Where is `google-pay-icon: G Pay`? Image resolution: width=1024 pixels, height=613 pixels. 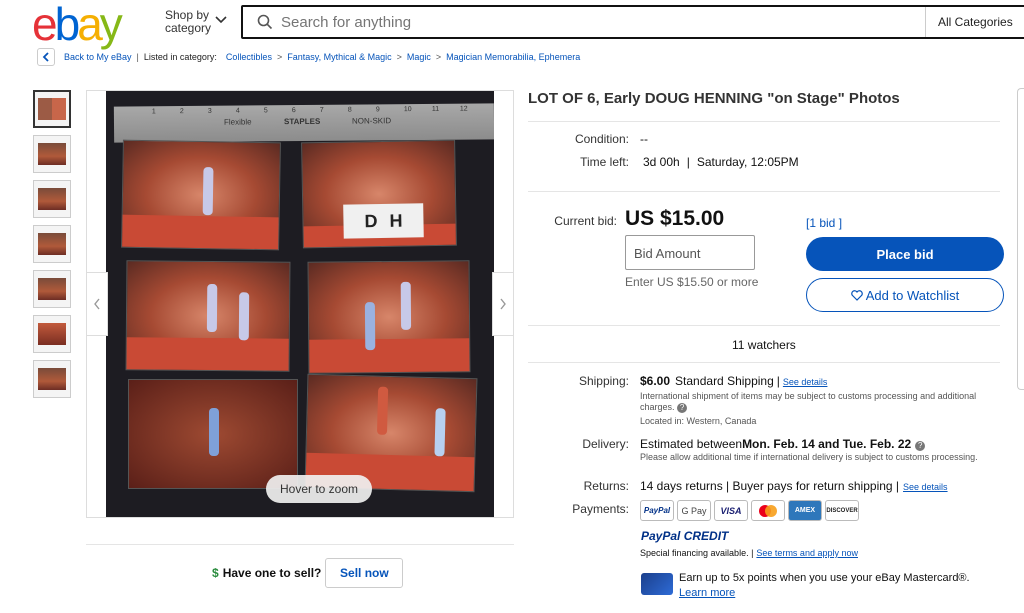 google-pay-icon: G Pay is located at coordinates (694, 510).